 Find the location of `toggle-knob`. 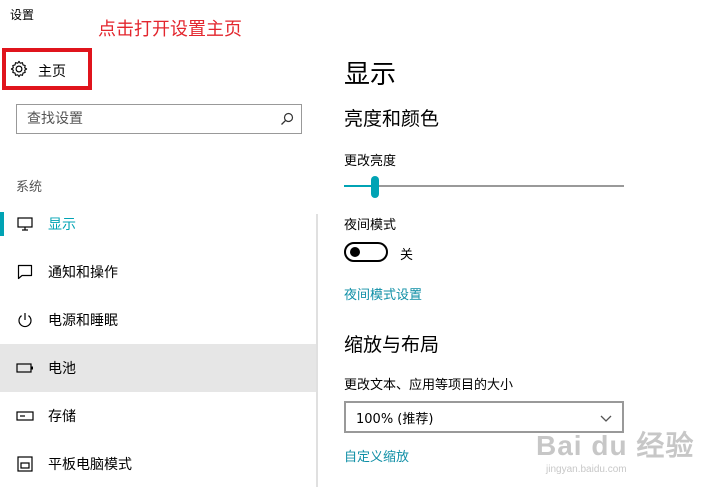

toggle-knob is located at coordinates (355, 252).